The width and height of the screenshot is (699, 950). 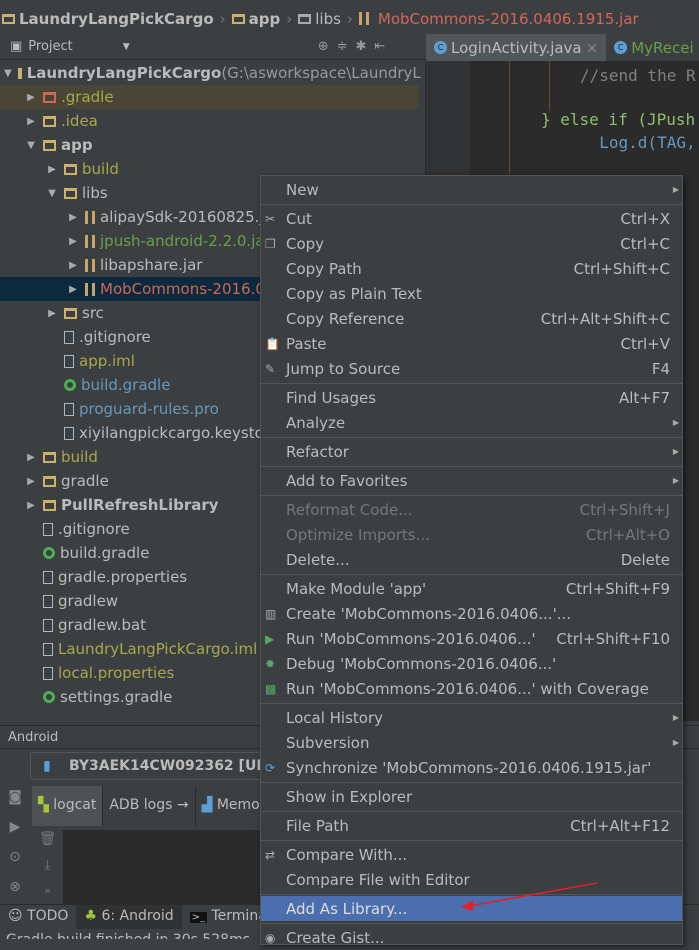 I want to click on tab-adb-logs: ADB logs →, so click(x=149, y=806).